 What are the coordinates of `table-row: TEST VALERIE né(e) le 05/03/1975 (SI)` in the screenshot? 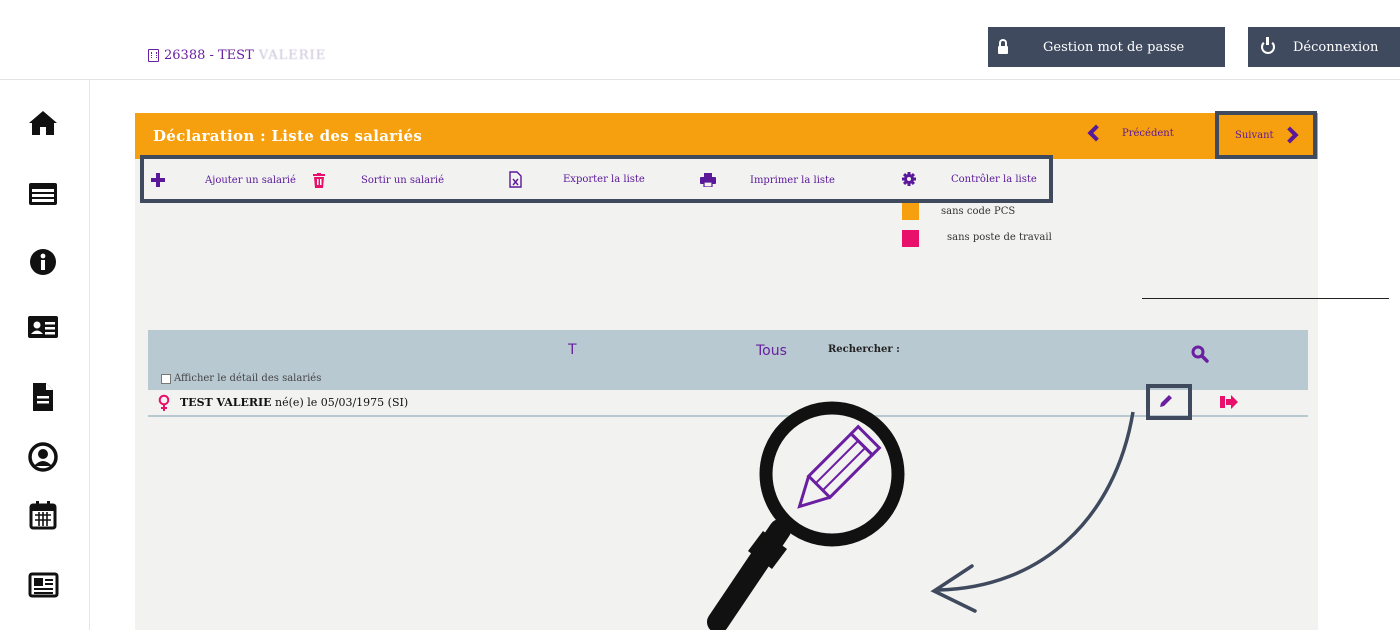 It's located at (728, 403).